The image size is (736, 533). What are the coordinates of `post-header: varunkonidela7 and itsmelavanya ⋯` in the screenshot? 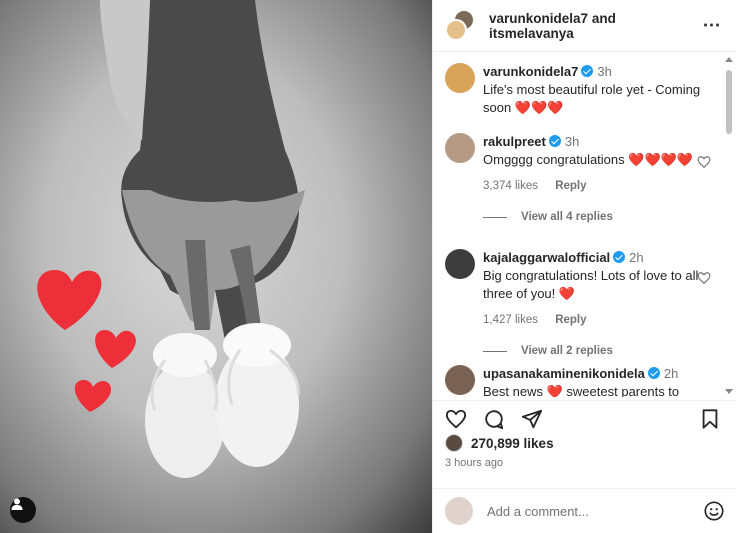 It's located at (584, 26).